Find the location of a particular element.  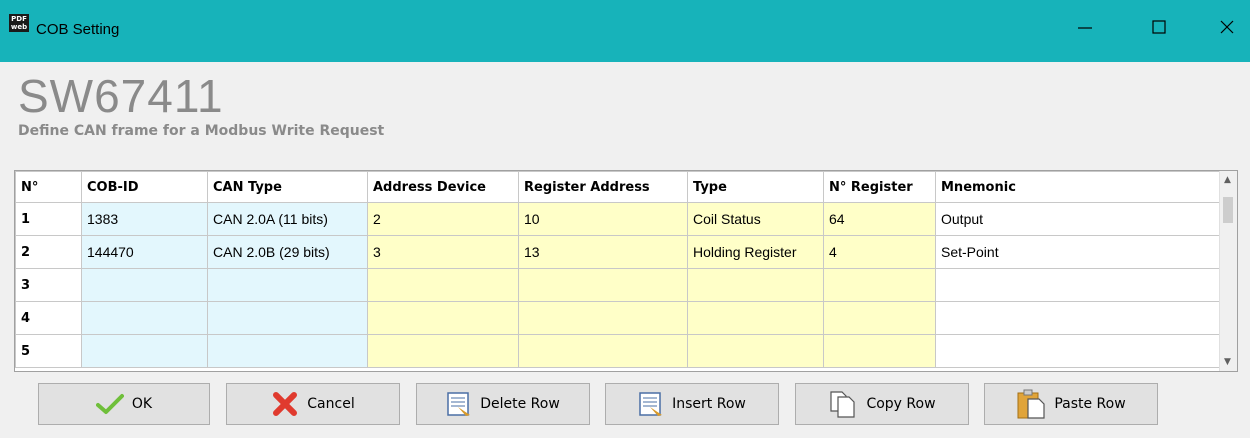

minimize-icon is located at coordinates (1085, 28).